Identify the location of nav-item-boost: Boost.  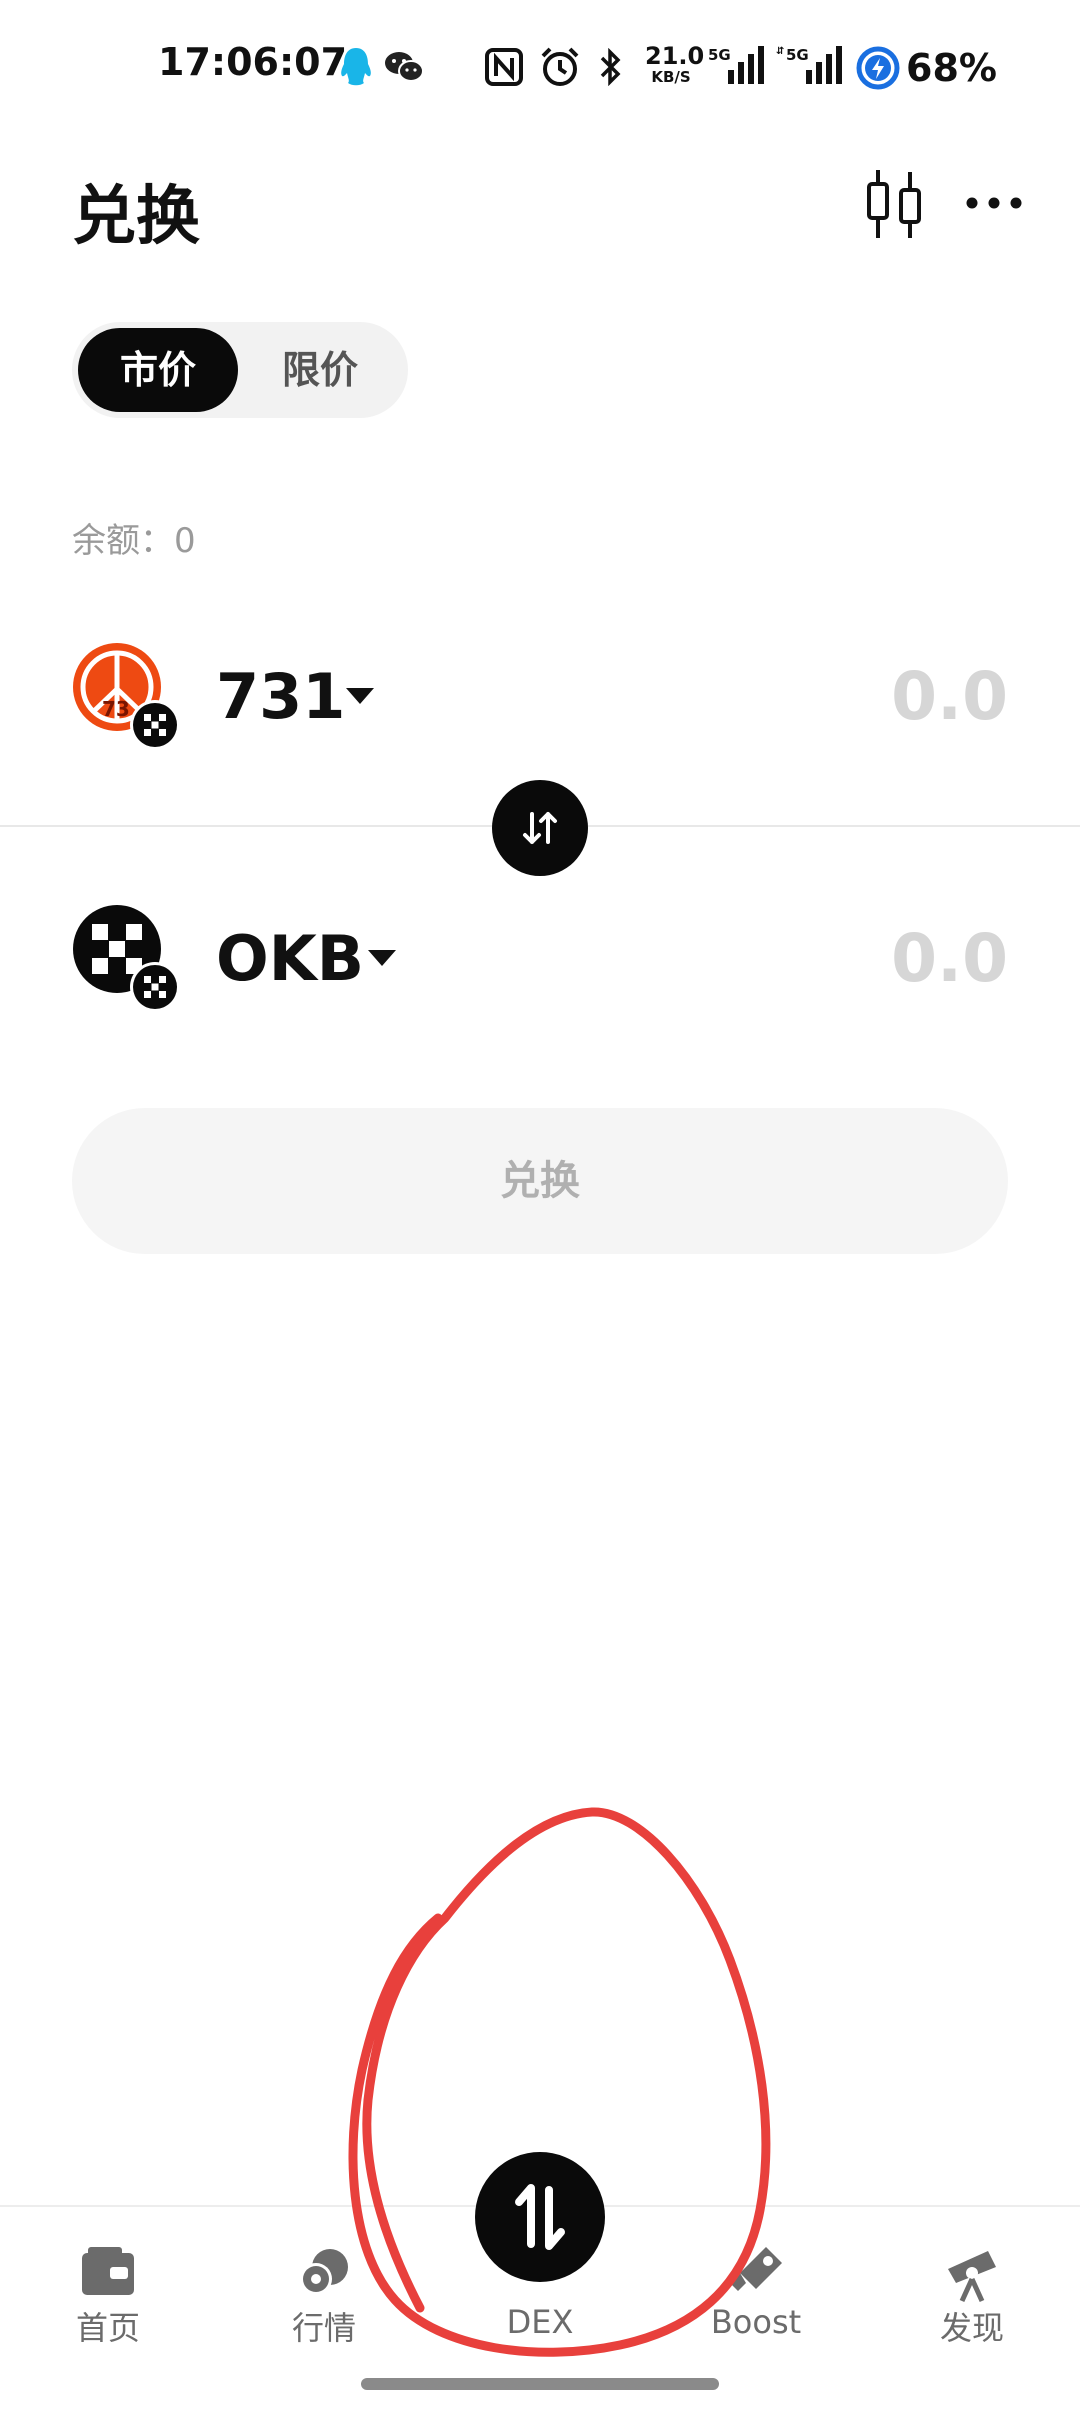
(756, 2302).